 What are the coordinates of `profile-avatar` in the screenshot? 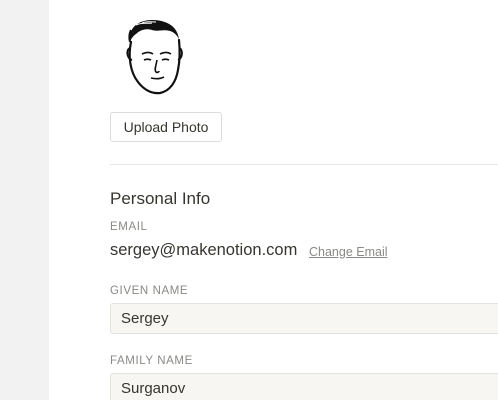 It's located at (154, 57).